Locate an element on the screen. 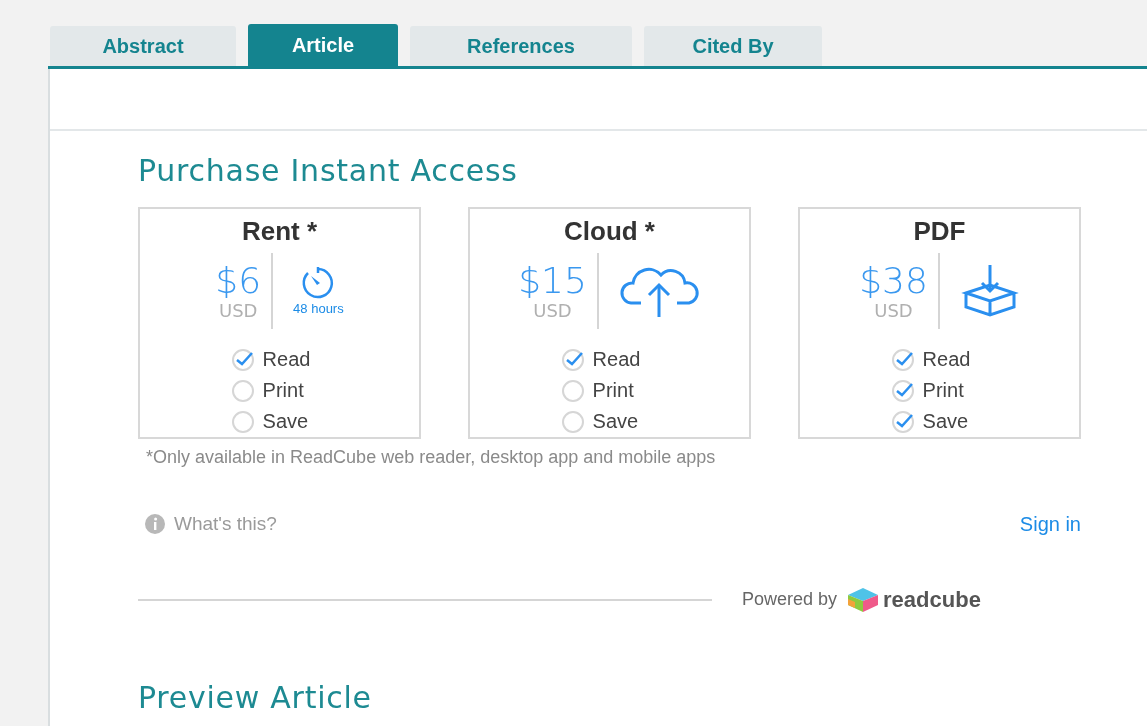  powered-by-text: Powered by is located at coordinates (790, 599).